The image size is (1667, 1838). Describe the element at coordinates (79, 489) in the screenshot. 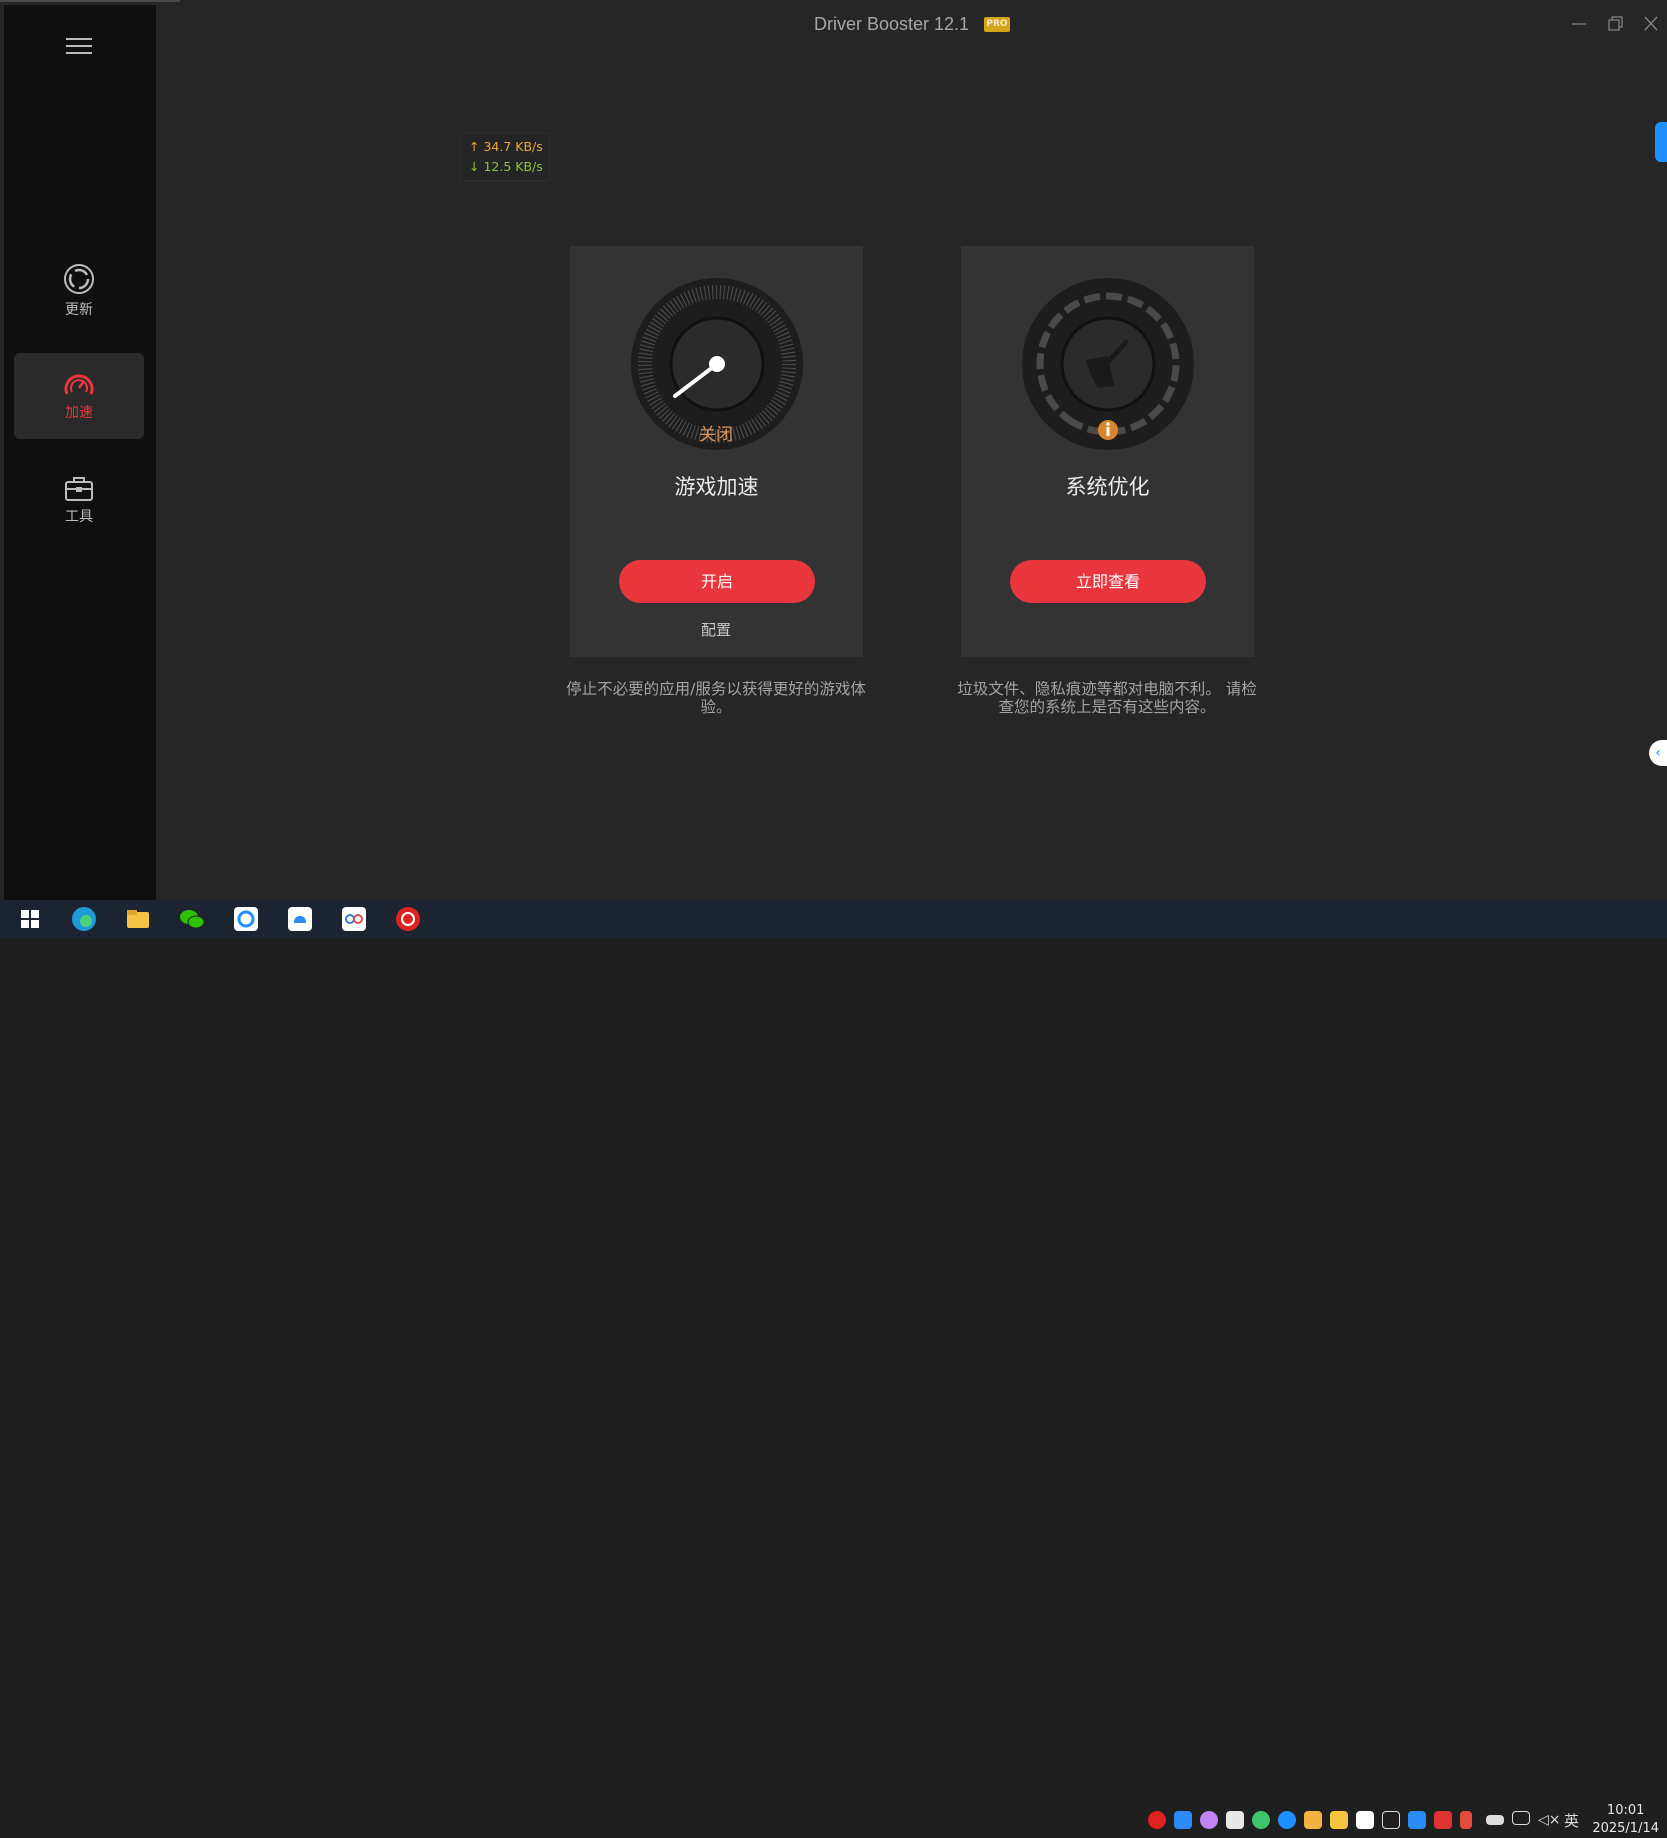

I see `toolbox-icon` at that location.